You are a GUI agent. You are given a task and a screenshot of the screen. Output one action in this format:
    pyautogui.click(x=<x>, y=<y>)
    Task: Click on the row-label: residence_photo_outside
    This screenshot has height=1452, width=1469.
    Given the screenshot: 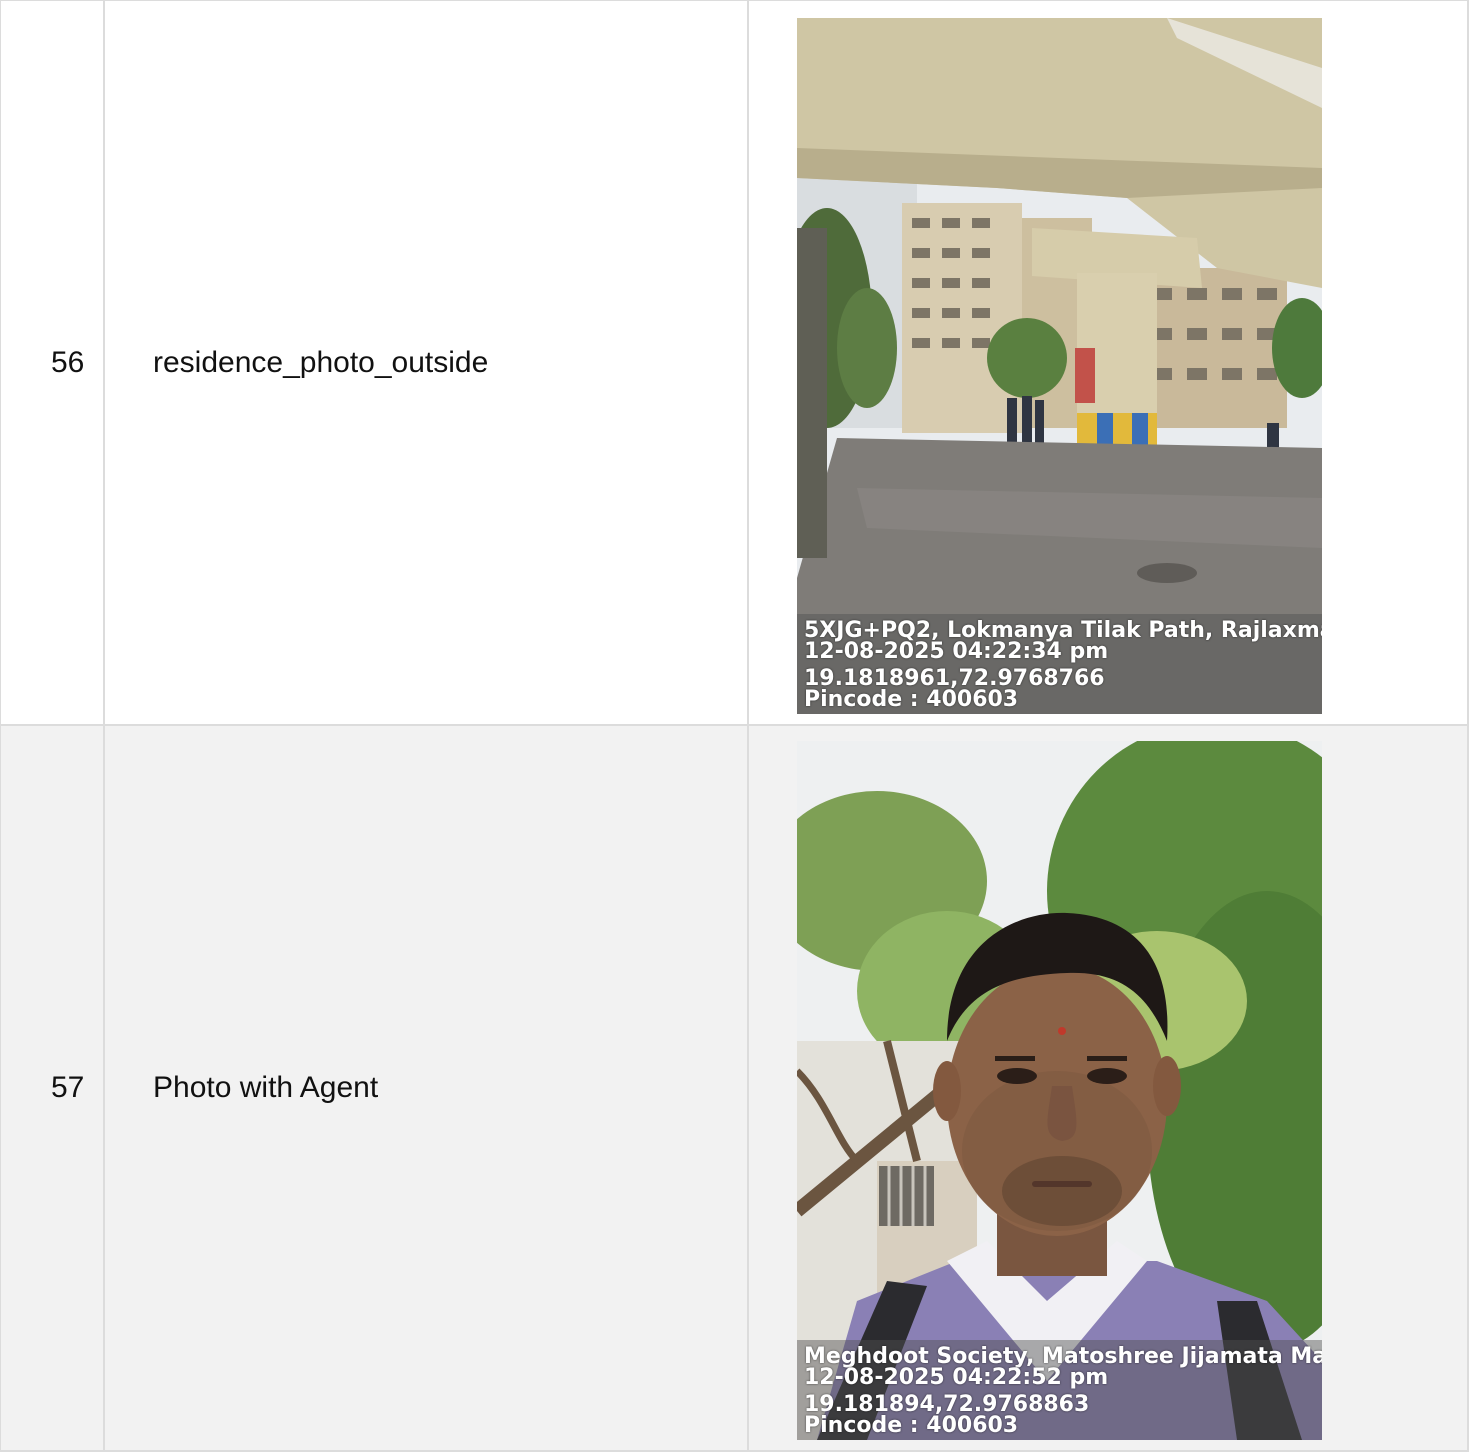 What is the action you would take?
    pyautogui.click(x=321, y=362)
    